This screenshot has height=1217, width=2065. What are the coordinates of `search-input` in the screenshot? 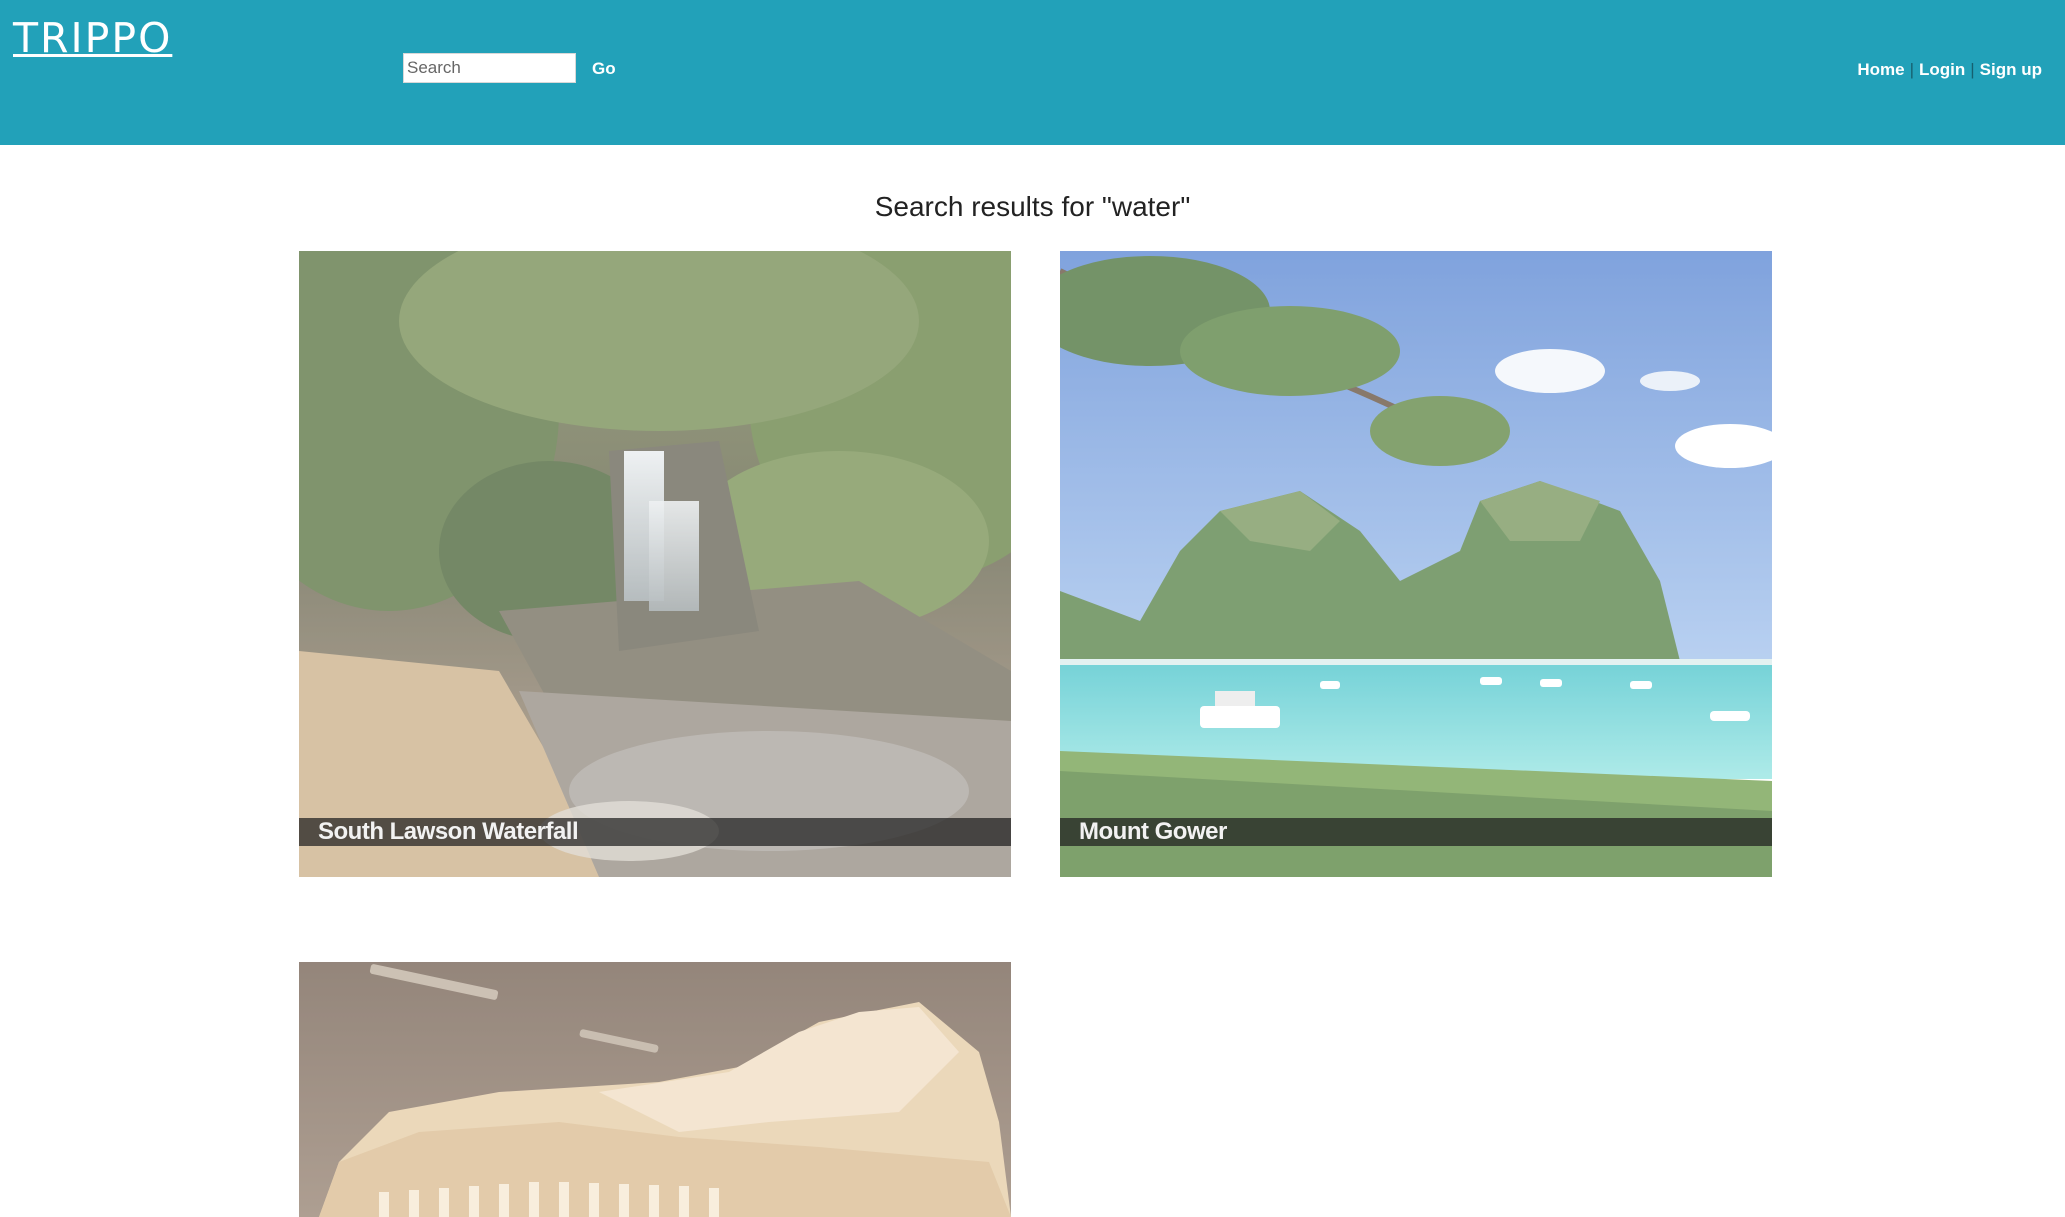 It's located at (489, 68).